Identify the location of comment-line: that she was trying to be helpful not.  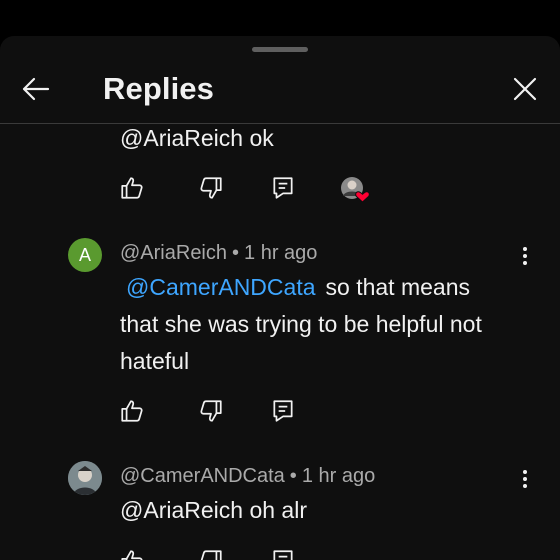
(301, 324).